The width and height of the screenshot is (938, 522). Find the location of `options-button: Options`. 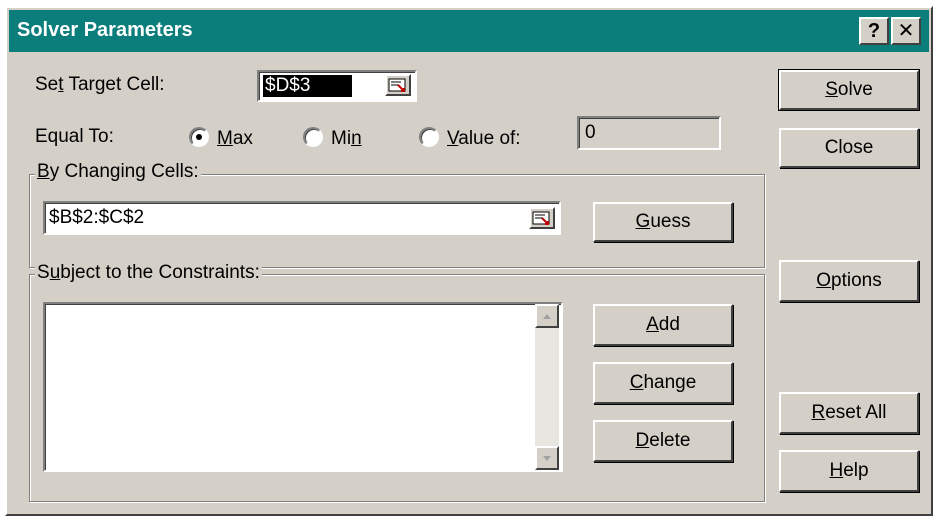

options-button: Options is located at coordinates (849, 281).